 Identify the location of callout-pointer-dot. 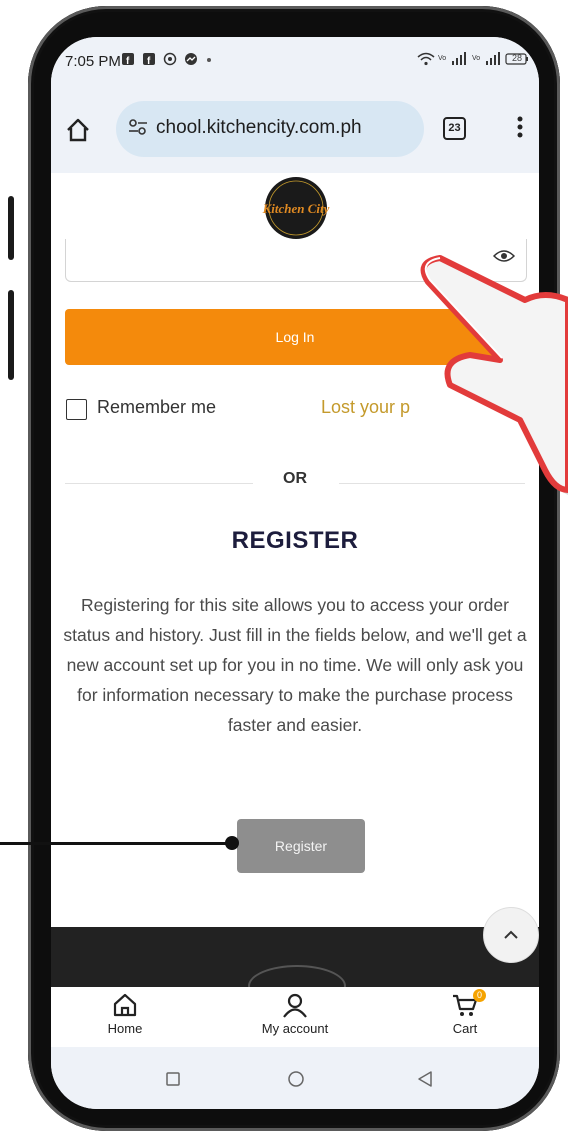
(232, 843).